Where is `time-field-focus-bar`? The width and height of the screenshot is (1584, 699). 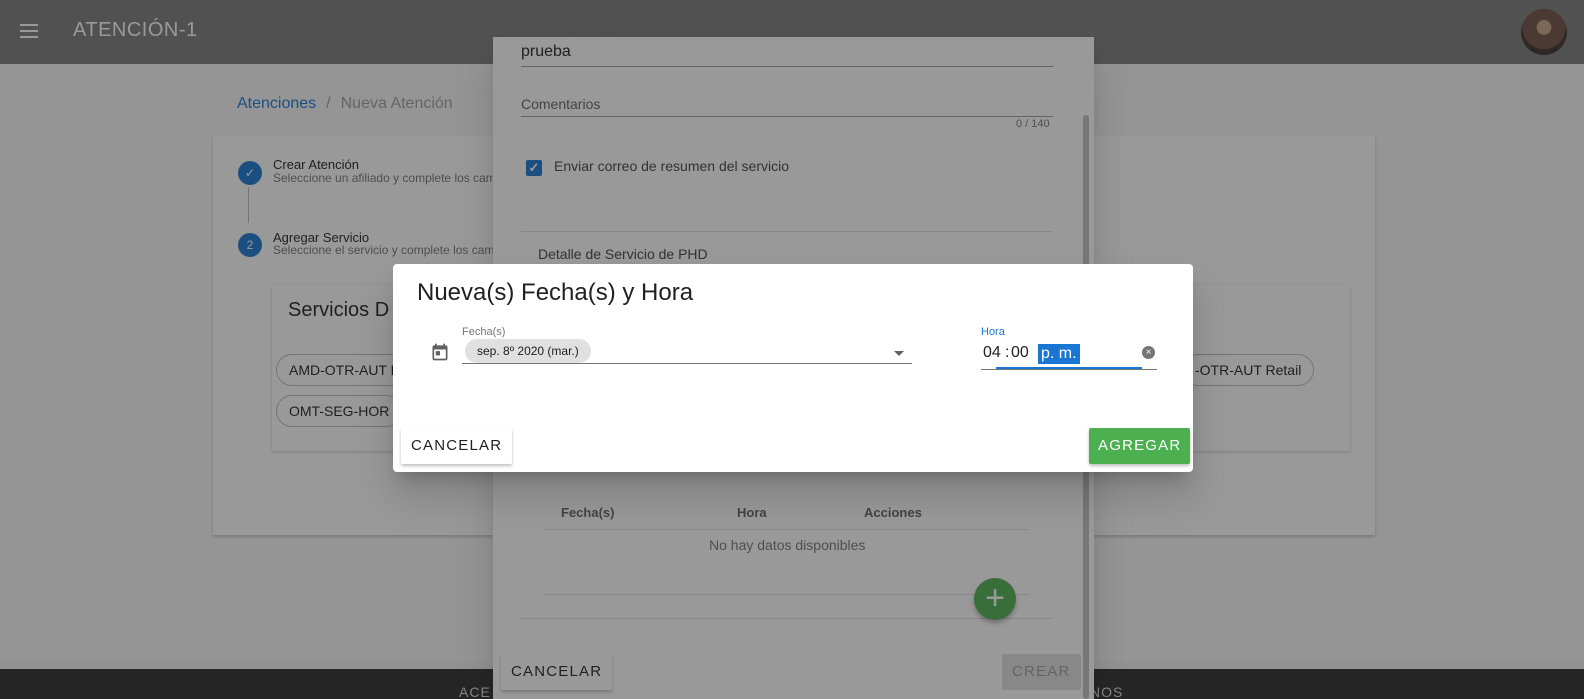 time-field-focus-bar is located at coordinates (1069, 368).